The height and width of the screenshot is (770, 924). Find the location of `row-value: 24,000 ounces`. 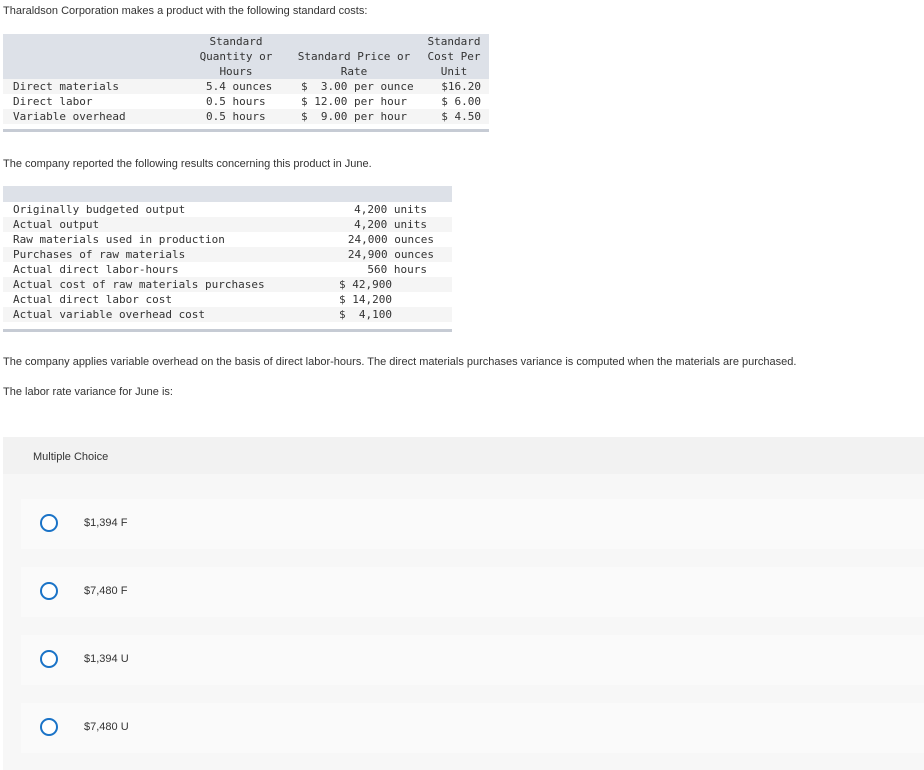

row-value: 24,000 ounces is located at coordinates (390, 239).